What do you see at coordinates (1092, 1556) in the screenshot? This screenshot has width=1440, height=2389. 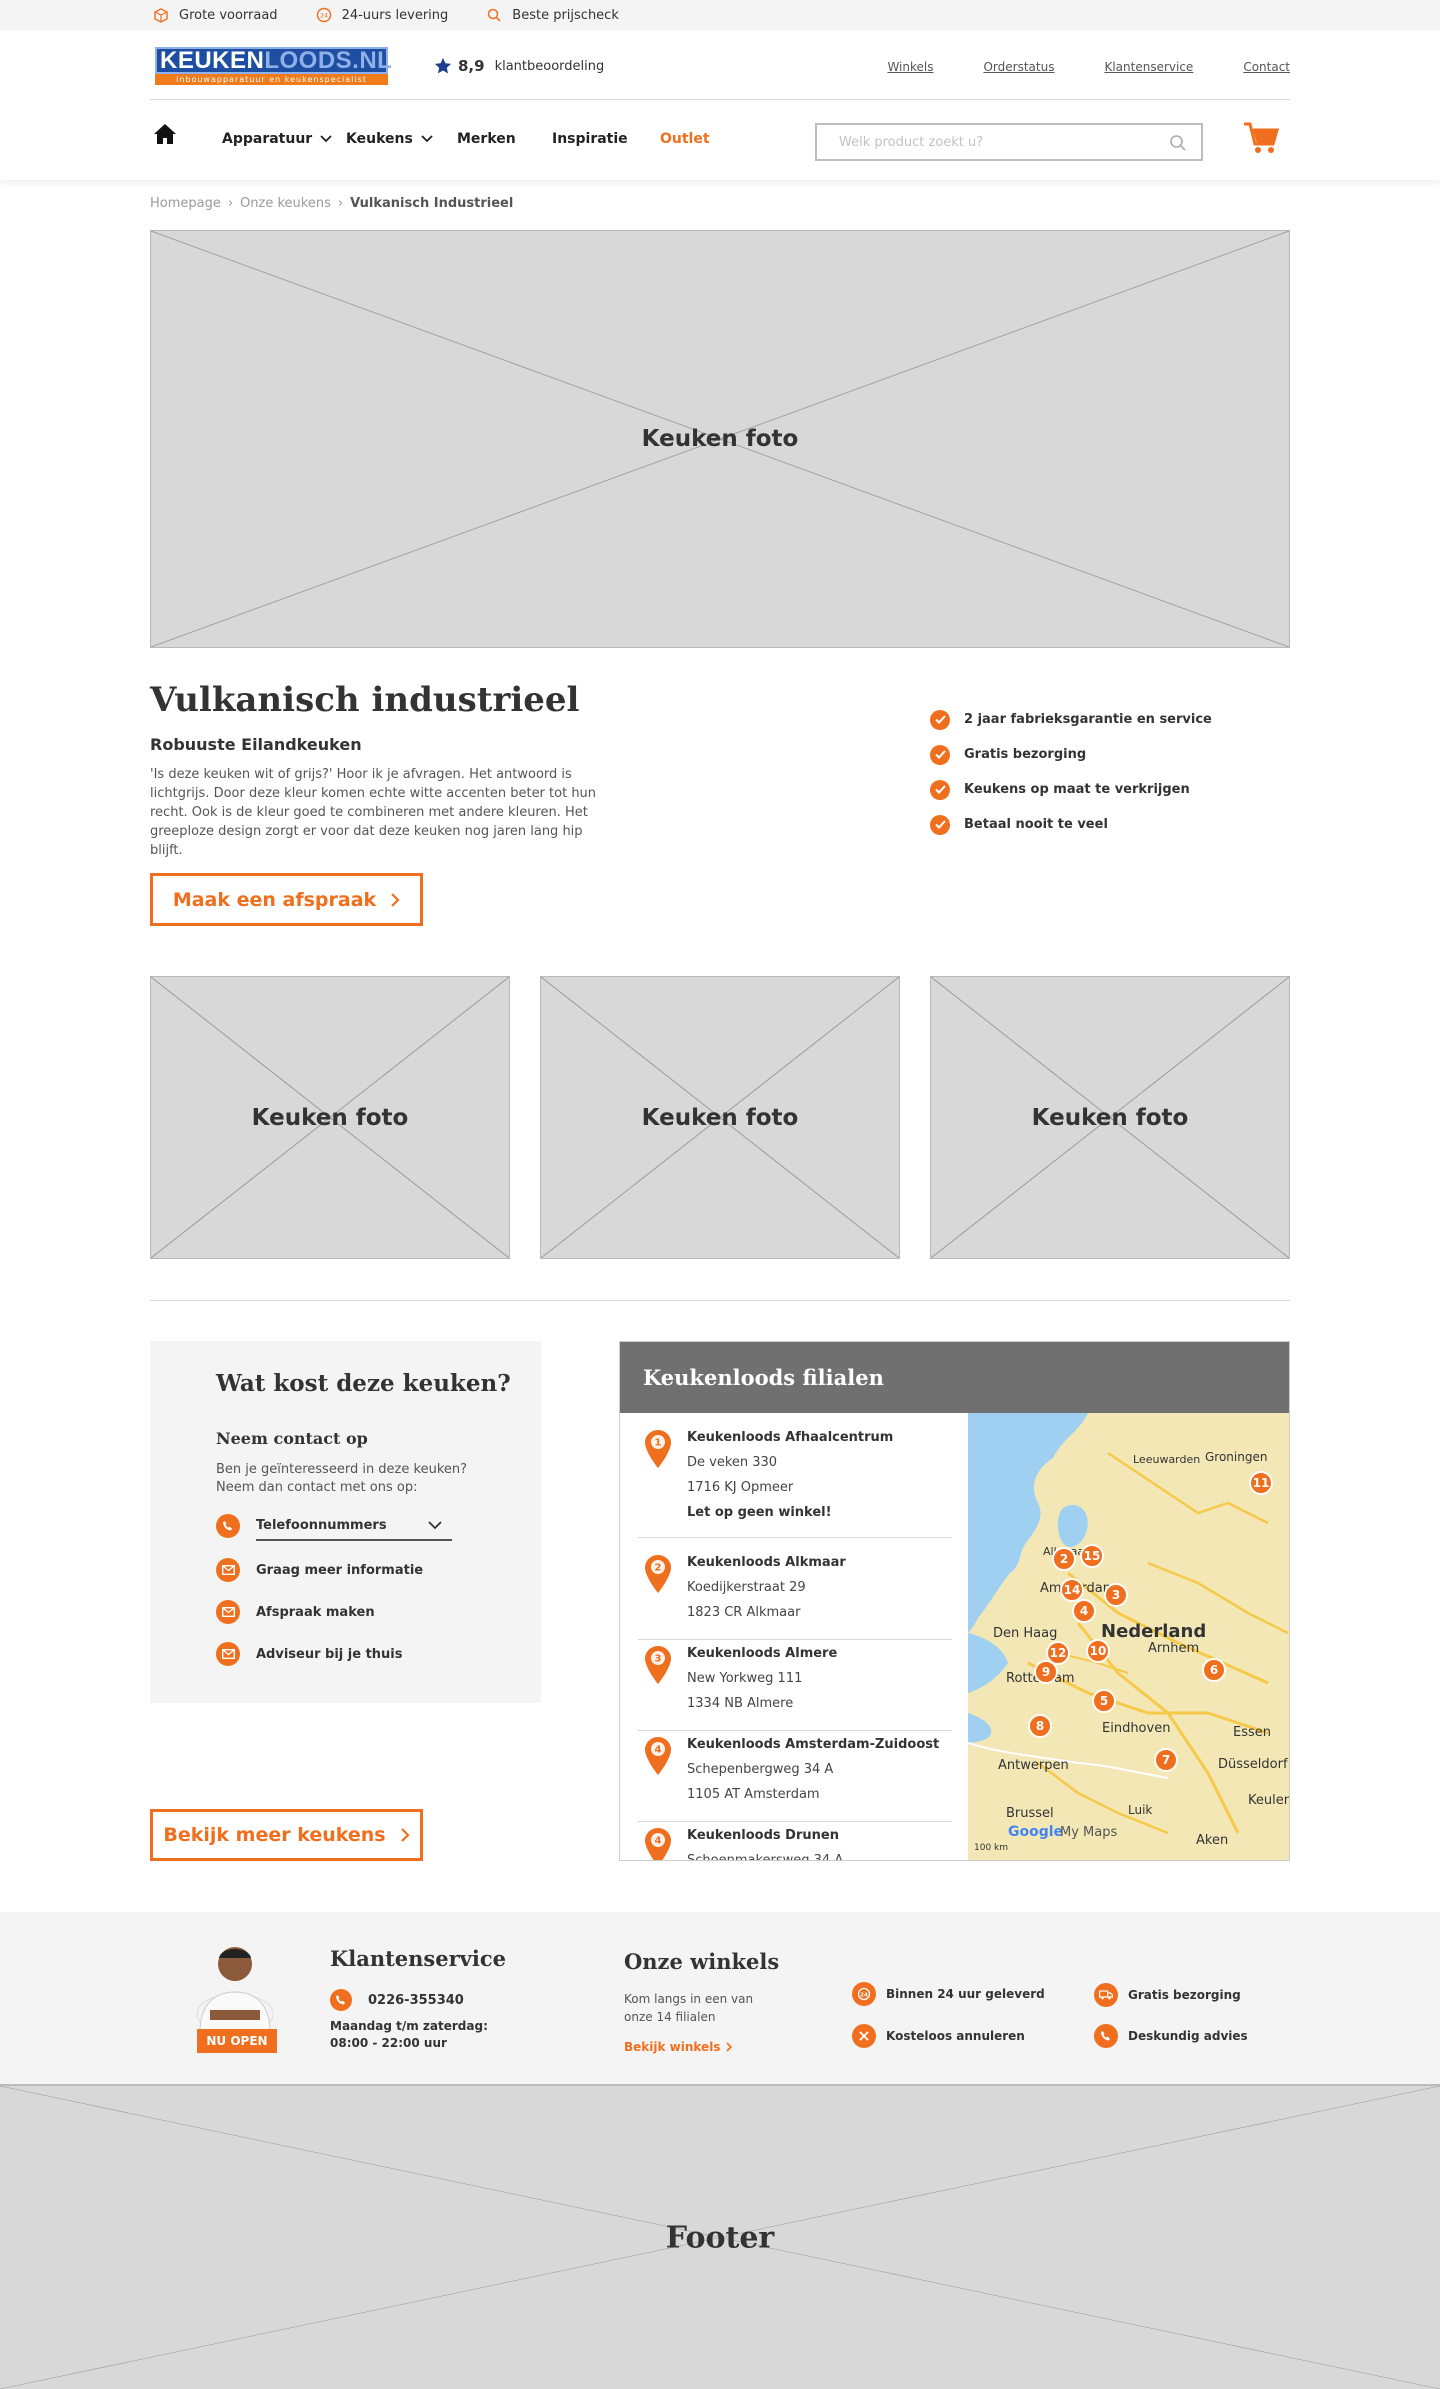 I see `map-marker: 15` at bounding box center [1092, 1556].